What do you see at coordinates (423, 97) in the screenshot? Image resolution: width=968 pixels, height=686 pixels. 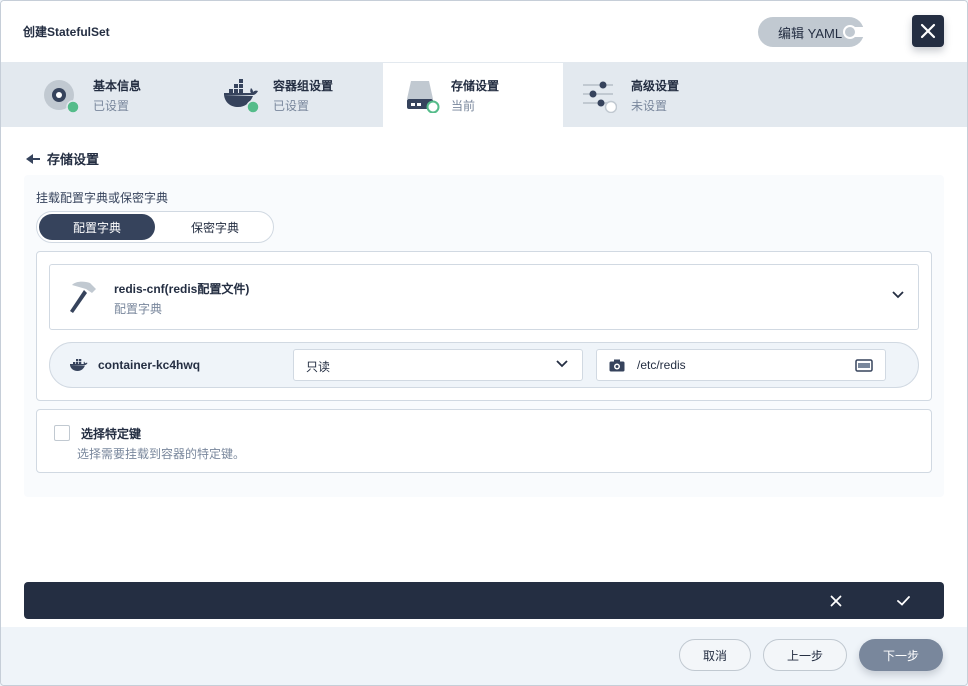 I see `storage-icon` at bounding box center [423, 97].